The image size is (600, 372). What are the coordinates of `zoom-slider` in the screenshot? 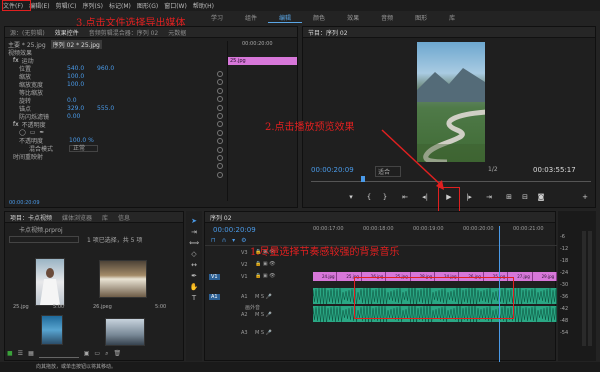 It's located at (58, 355).